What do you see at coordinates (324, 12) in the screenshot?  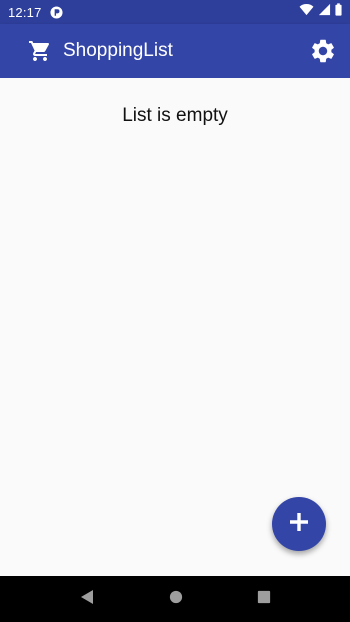 I see `signal-icon` at bounding box center [324, 12].